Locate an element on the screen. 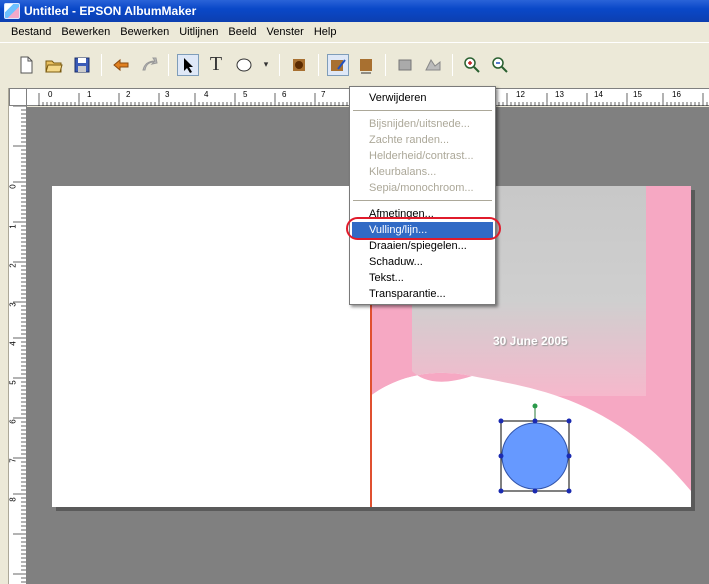  menu-item-verwijderen: Verwijderen is located at coordinates (422, 98).